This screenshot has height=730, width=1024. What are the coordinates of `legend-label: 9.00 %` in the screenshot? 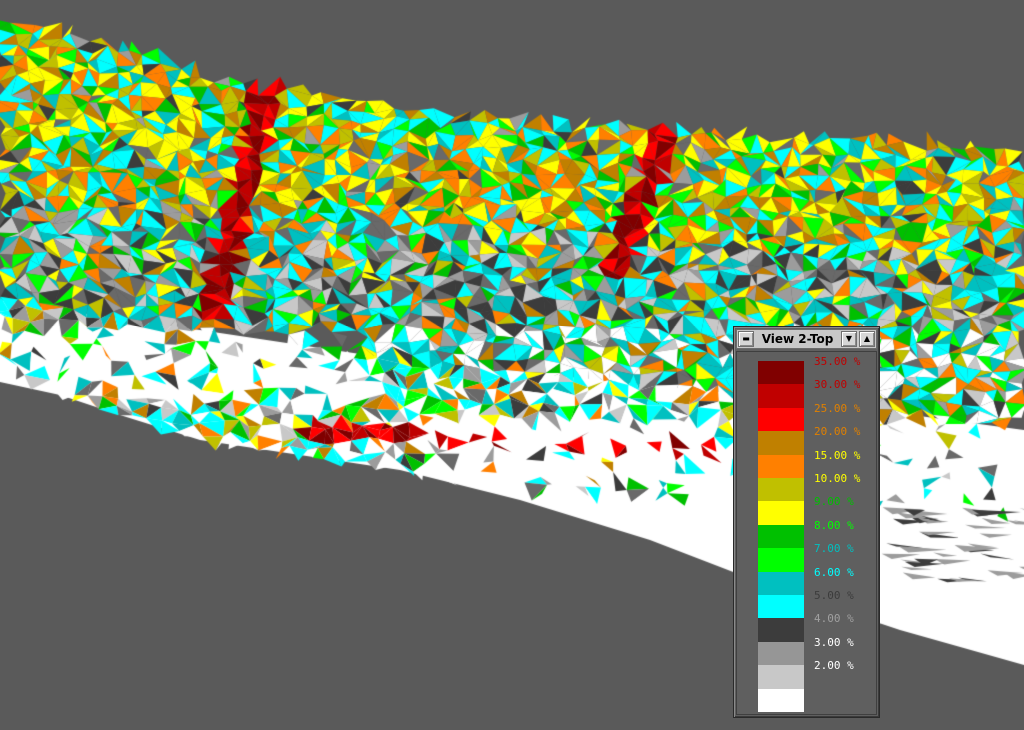 It's located at (834, 502).